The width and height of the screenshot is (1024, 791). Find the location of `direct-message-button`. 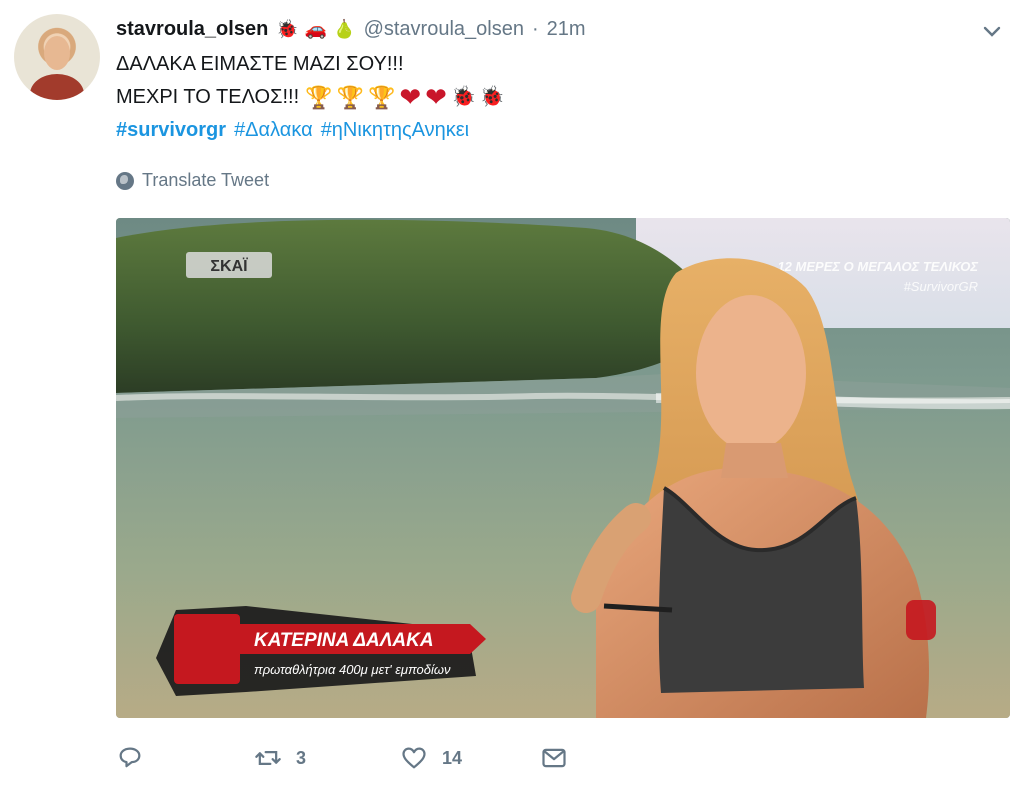

direct-message-button is located at coordinates (554, 758).